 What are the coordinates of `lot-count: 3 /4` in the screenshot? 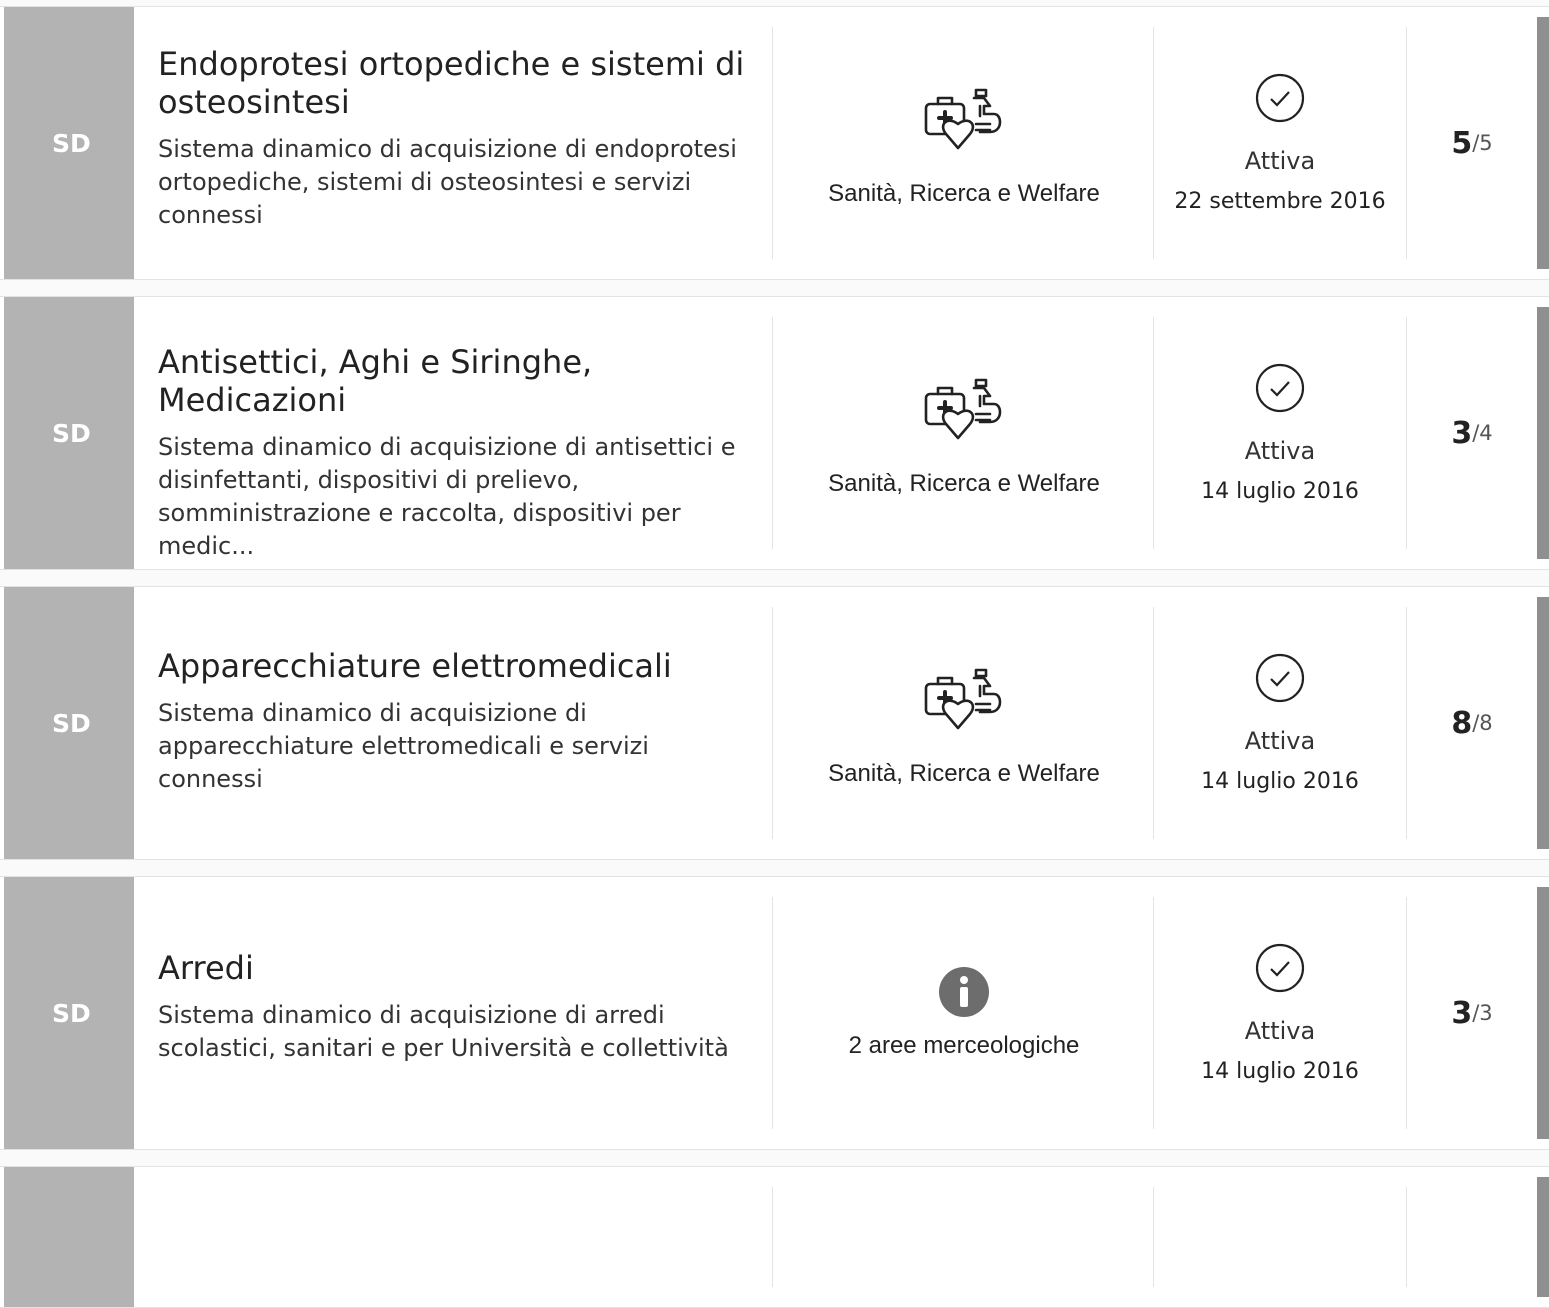 It's located at (1472, 433).